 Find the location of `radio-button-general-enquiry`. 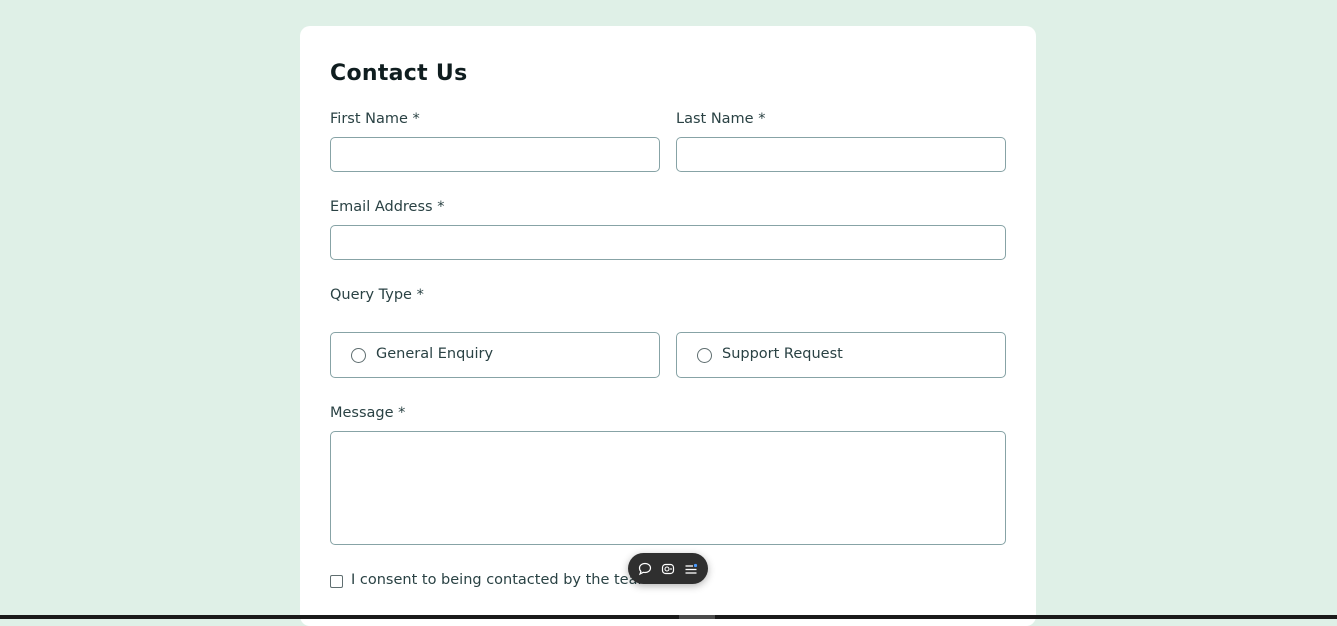

radio-button-general-enquiry is located at coordinates (358, 355).